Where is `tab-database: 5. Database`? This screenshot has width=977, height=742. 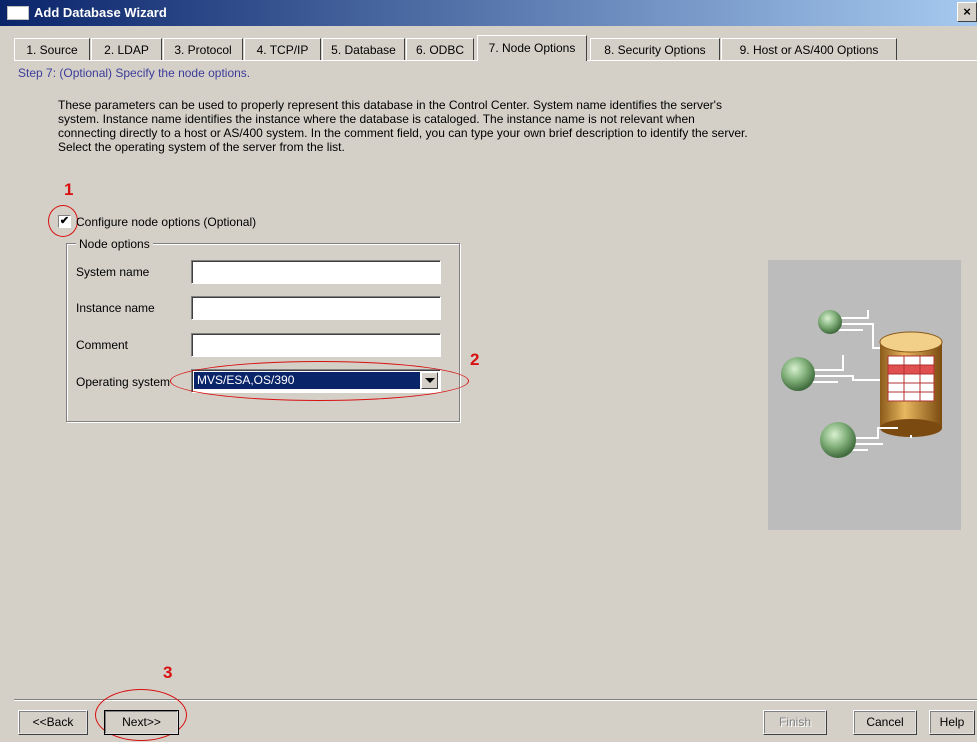
tab-database: 5. Database is located at coordinates (363, 49).